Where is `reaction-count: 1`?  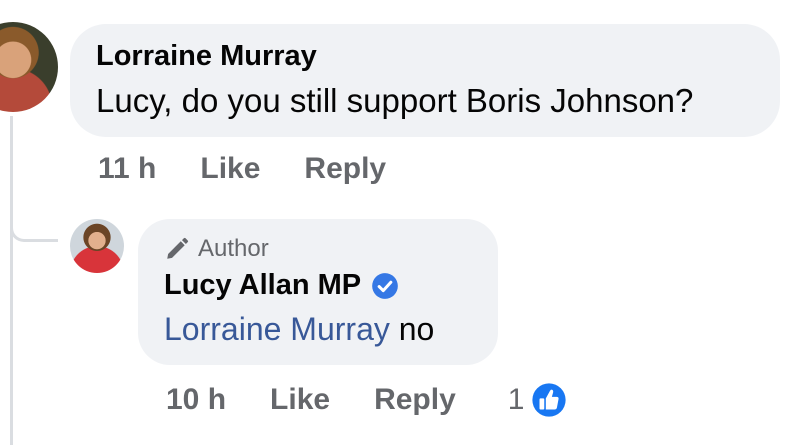
reaction-count: 1 is located at coordinates (516, 399).